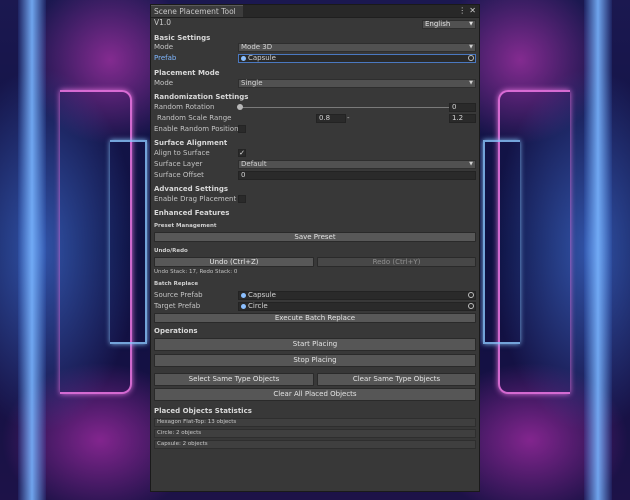 The height and width of the screenshot is (500, 630). Describe the element at coordinates (315, 16) in the screenshot. I see `window-titlebar: Scene Placement Tool V1.0 ⋮ ✕` at that location.